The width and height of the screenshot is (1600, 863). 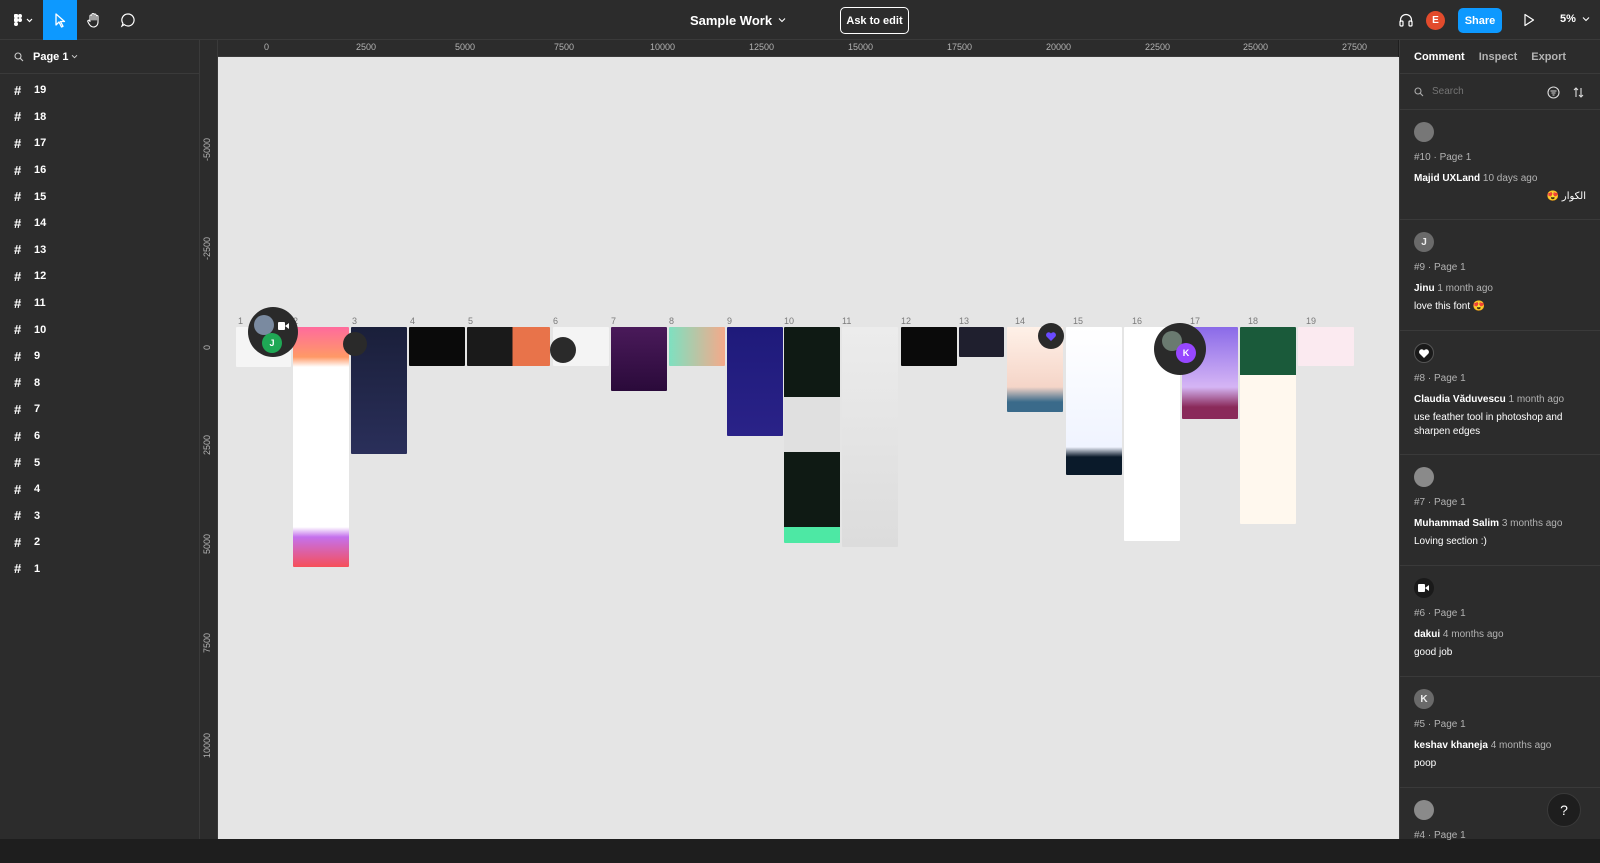 I want to click on hand-tool-button, so click(x=94, y=20).